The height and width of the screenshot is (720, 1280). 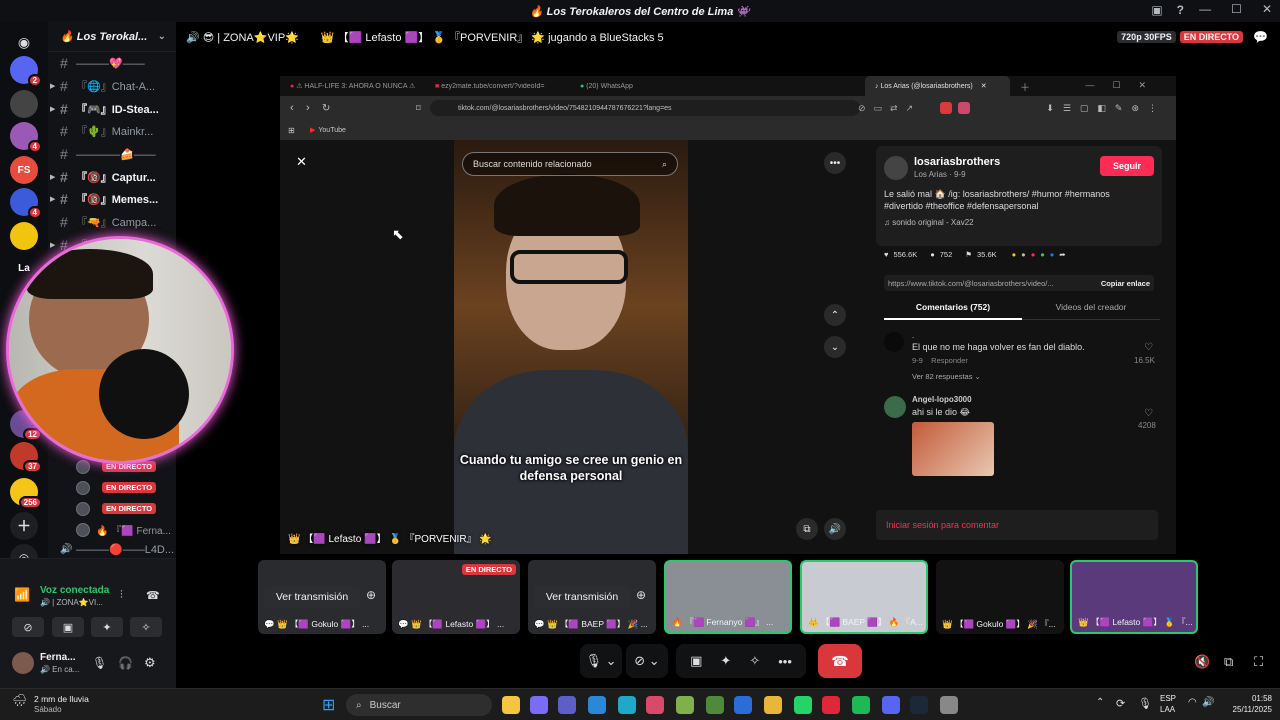 I want to click on chevron-up-icon: ⌃, so click(x=835, y=315).